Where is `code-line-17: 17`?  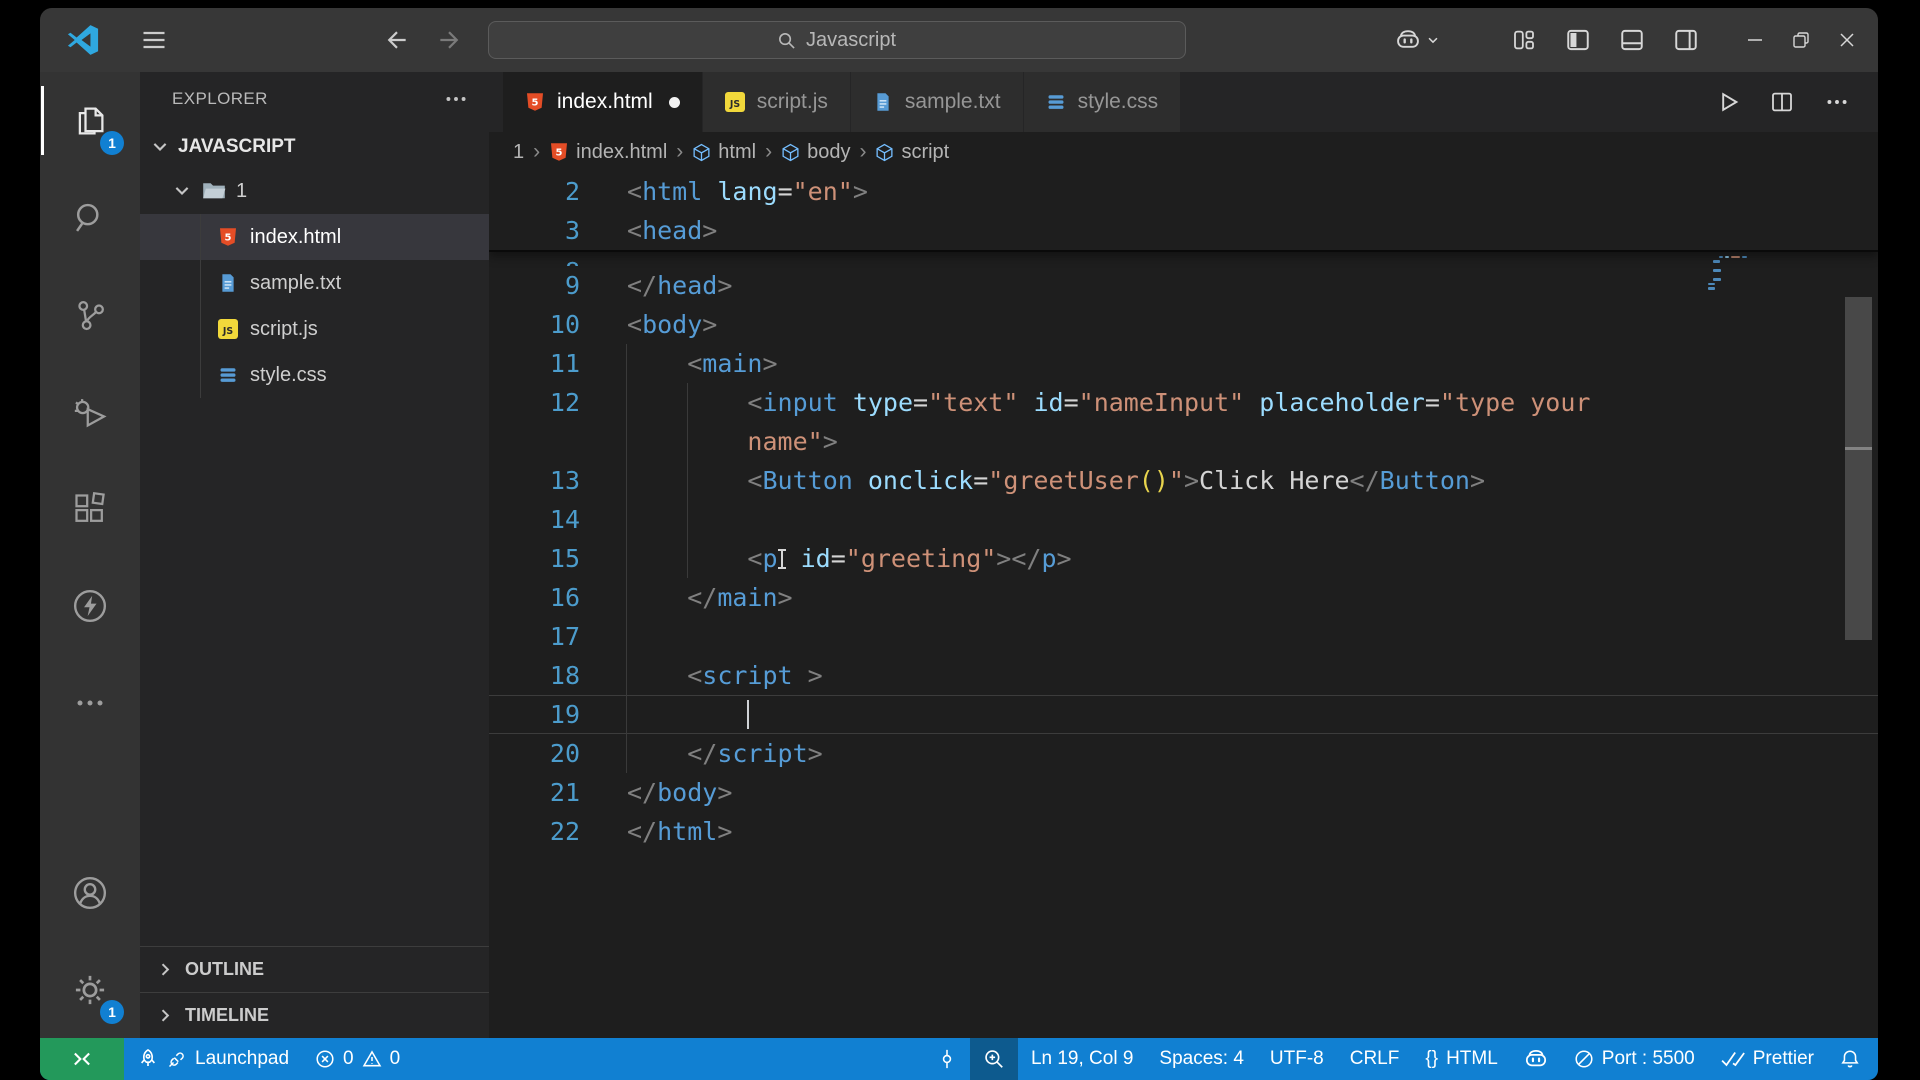 code-line-17: 17 is located at coordinates (1183, 636).